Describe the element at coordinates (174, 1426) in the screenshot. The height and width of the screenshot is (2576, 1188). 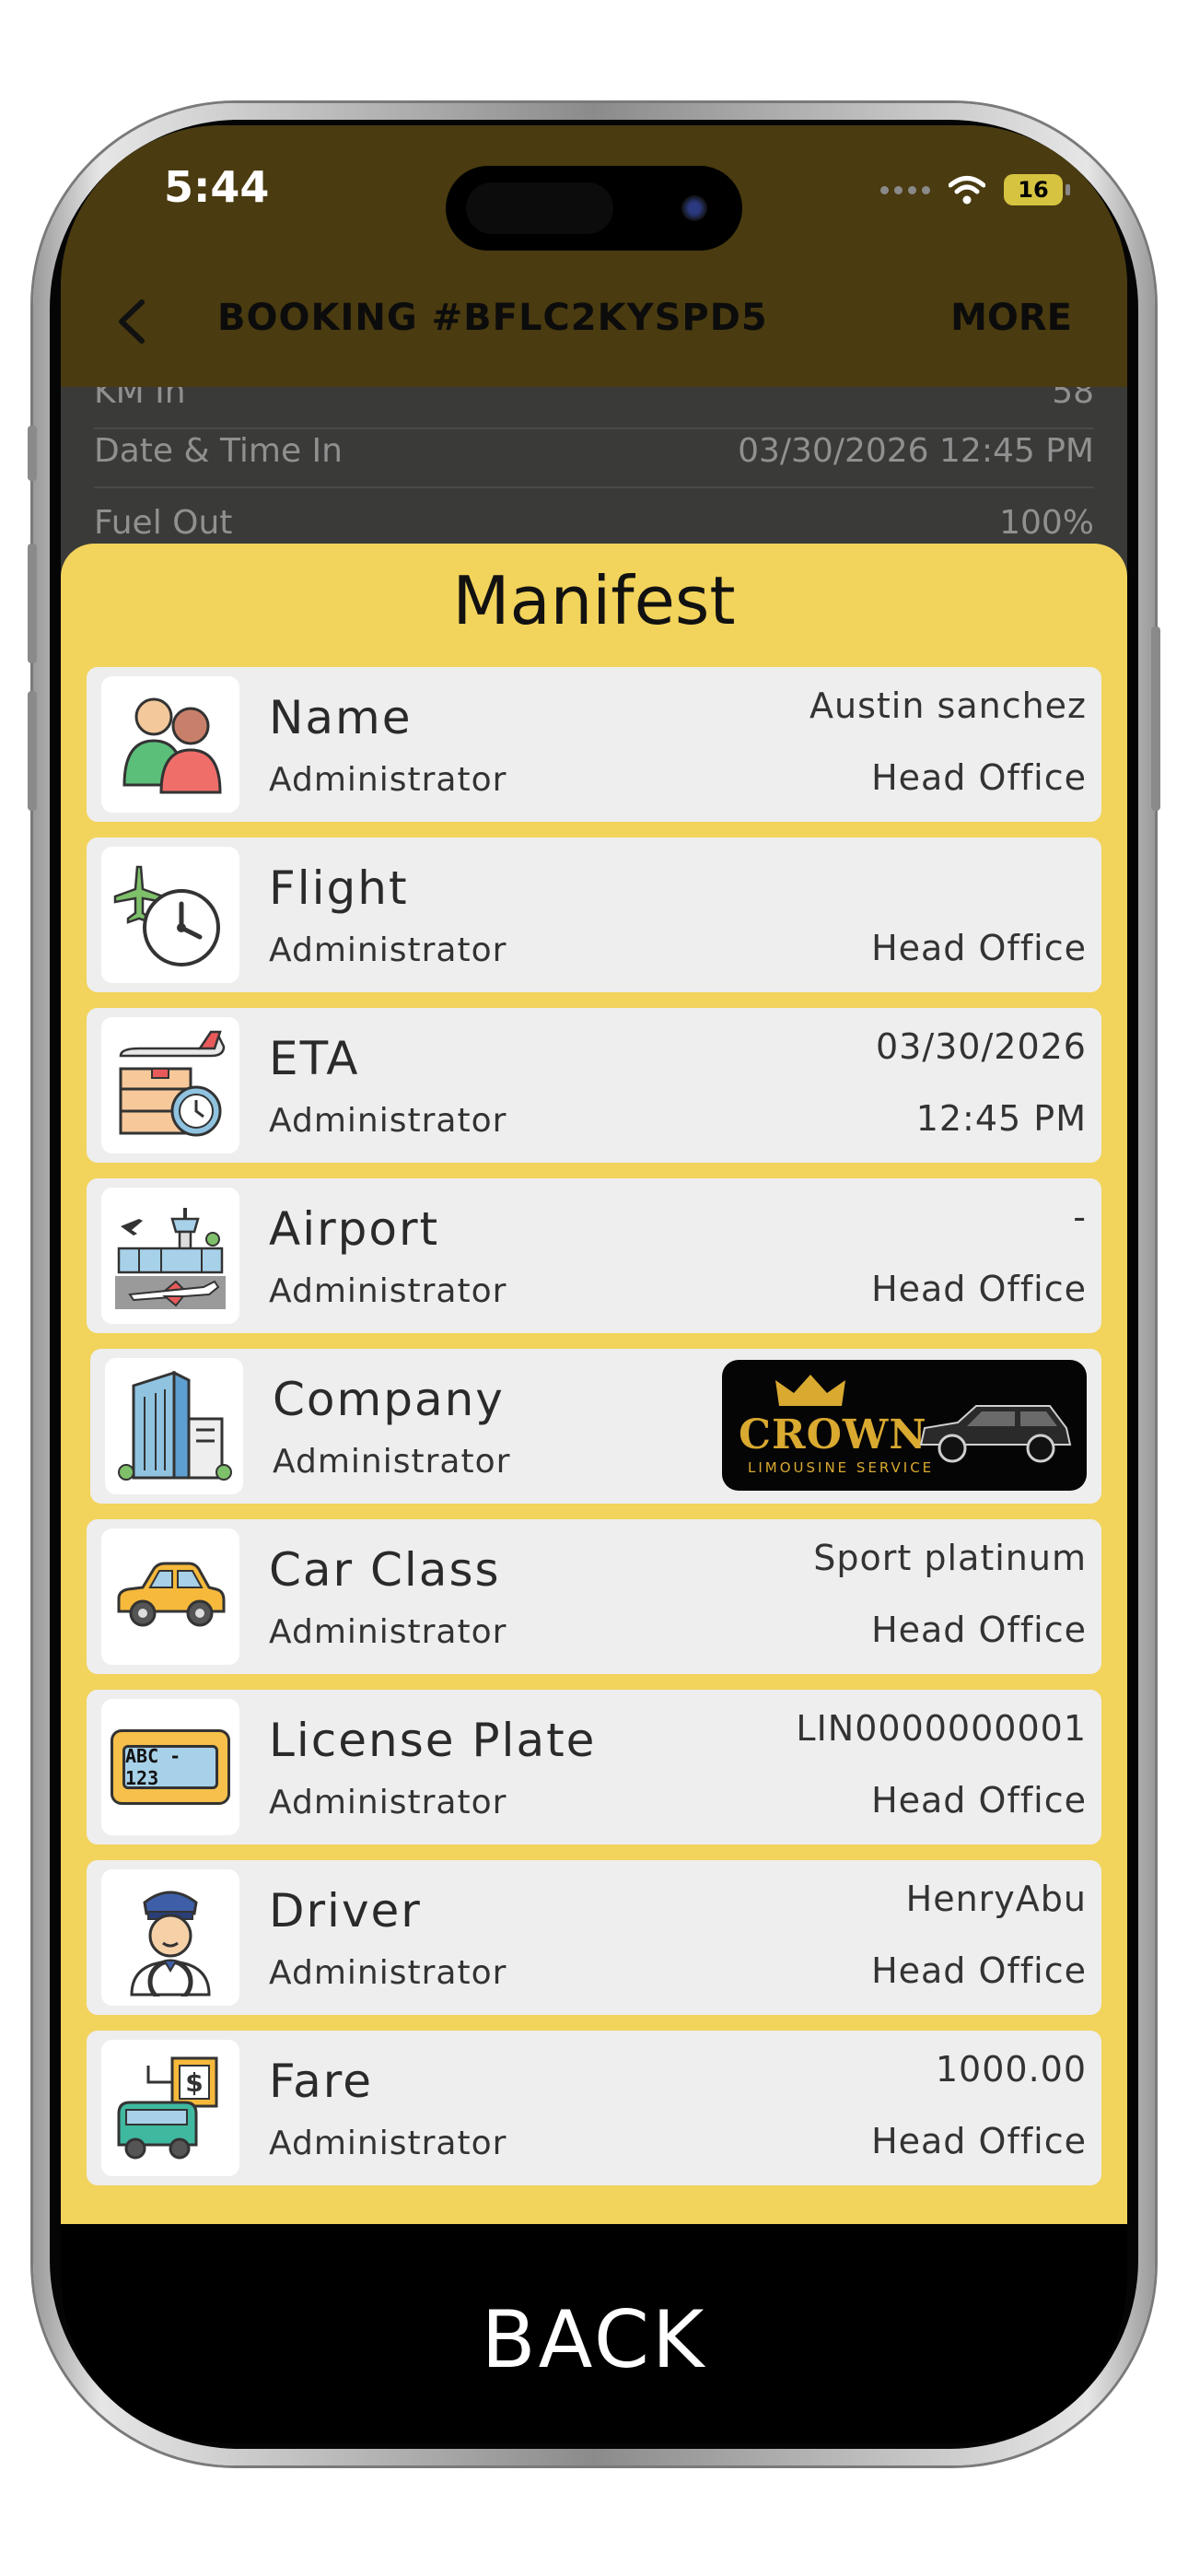
I see `building-icon` at that location.